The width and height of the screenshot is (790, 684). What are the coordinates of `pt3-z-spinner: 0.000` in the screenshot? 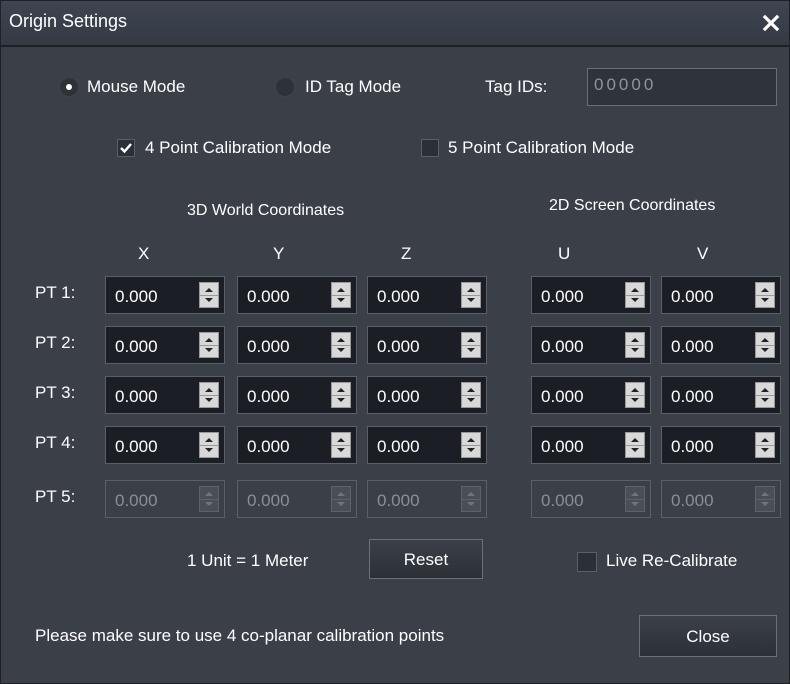 It's located at (427, 395).